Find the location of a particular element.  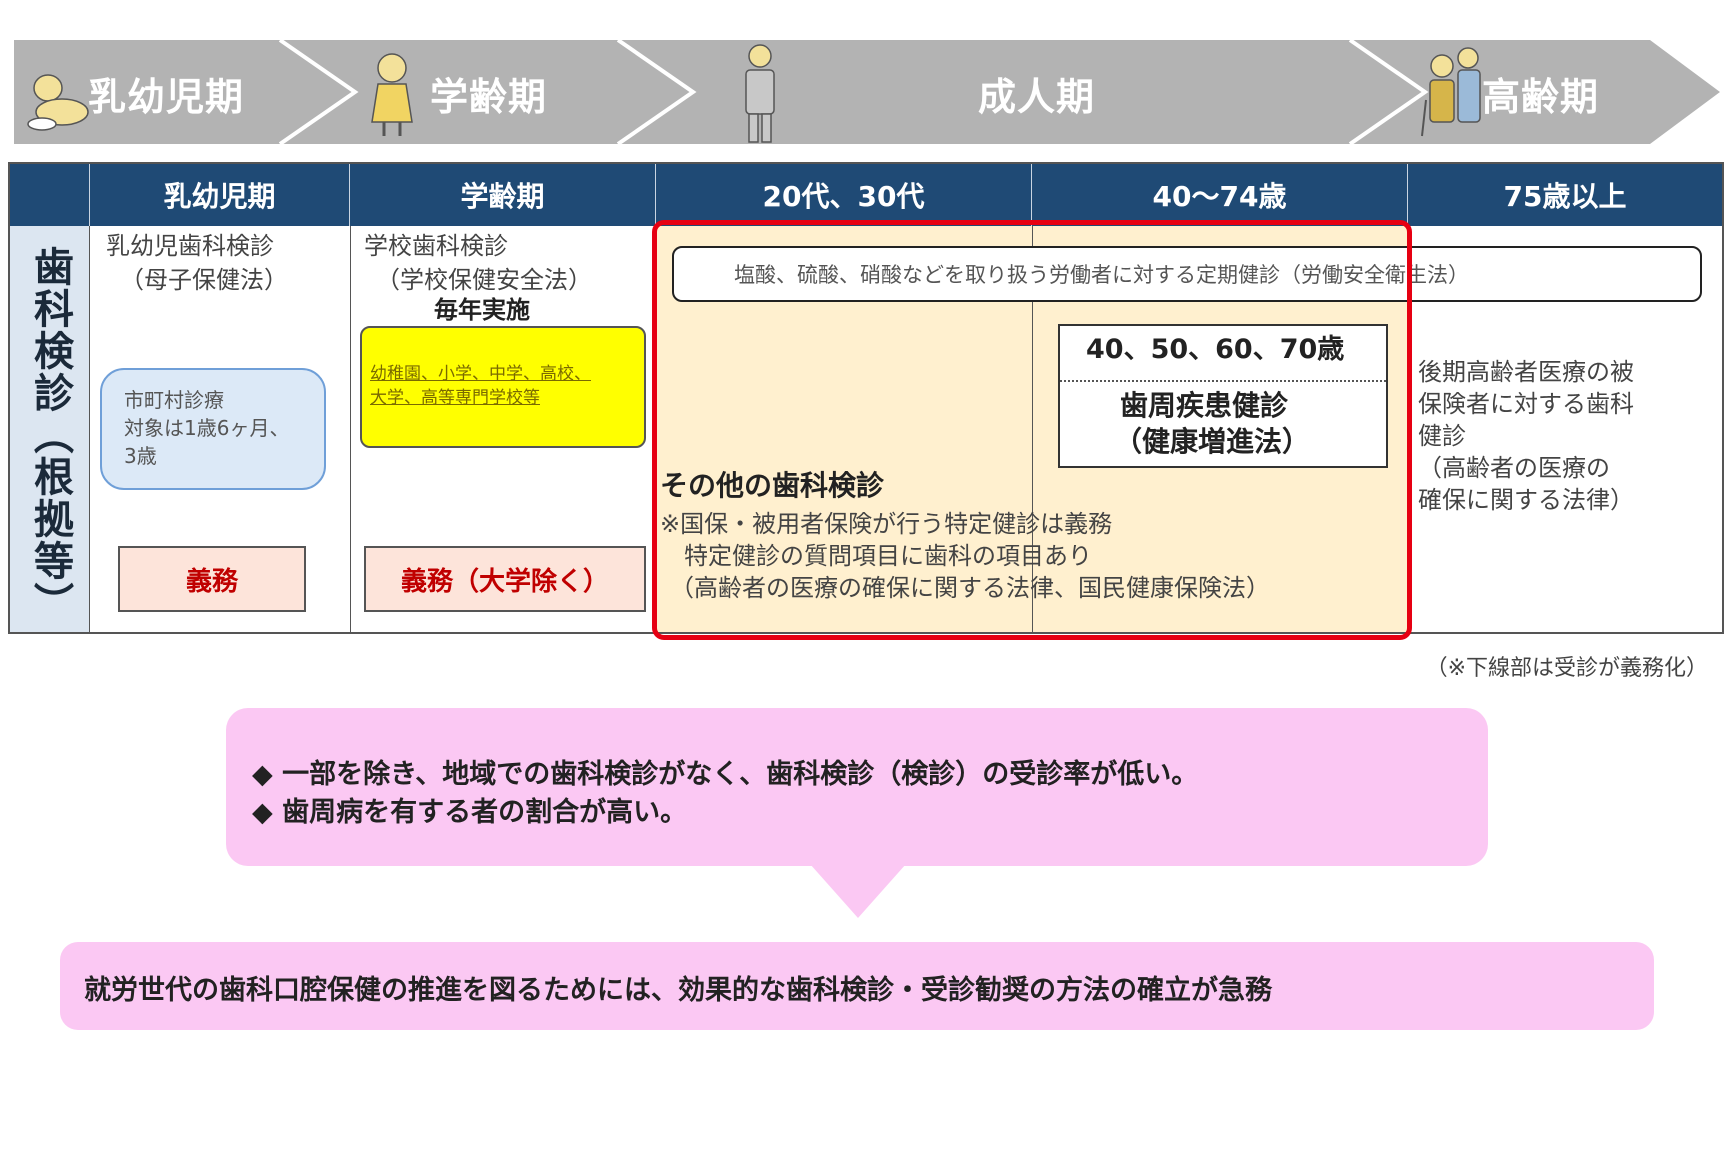

infant-exam-law: （母子保健法） is located at coordinates (204, 280).